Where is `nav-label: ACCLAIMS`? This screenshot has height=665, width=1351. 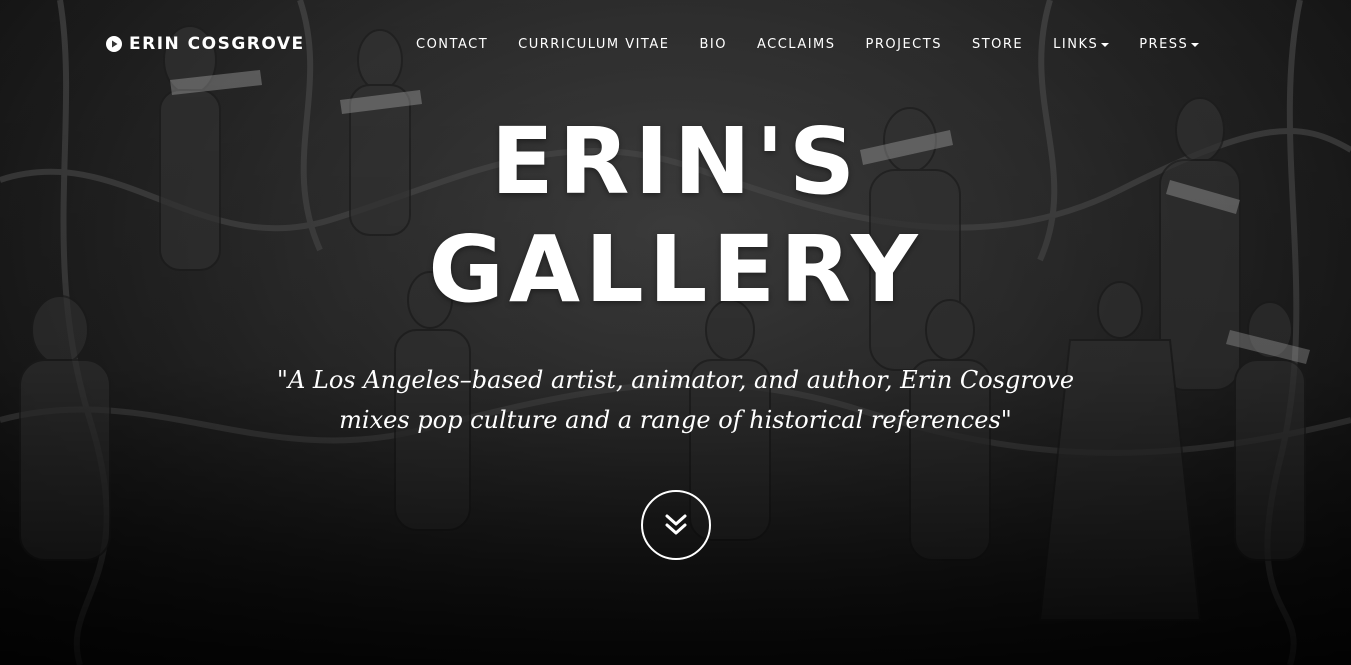
nav-label: ACCLAIMS is located at coordinates (796, 44).